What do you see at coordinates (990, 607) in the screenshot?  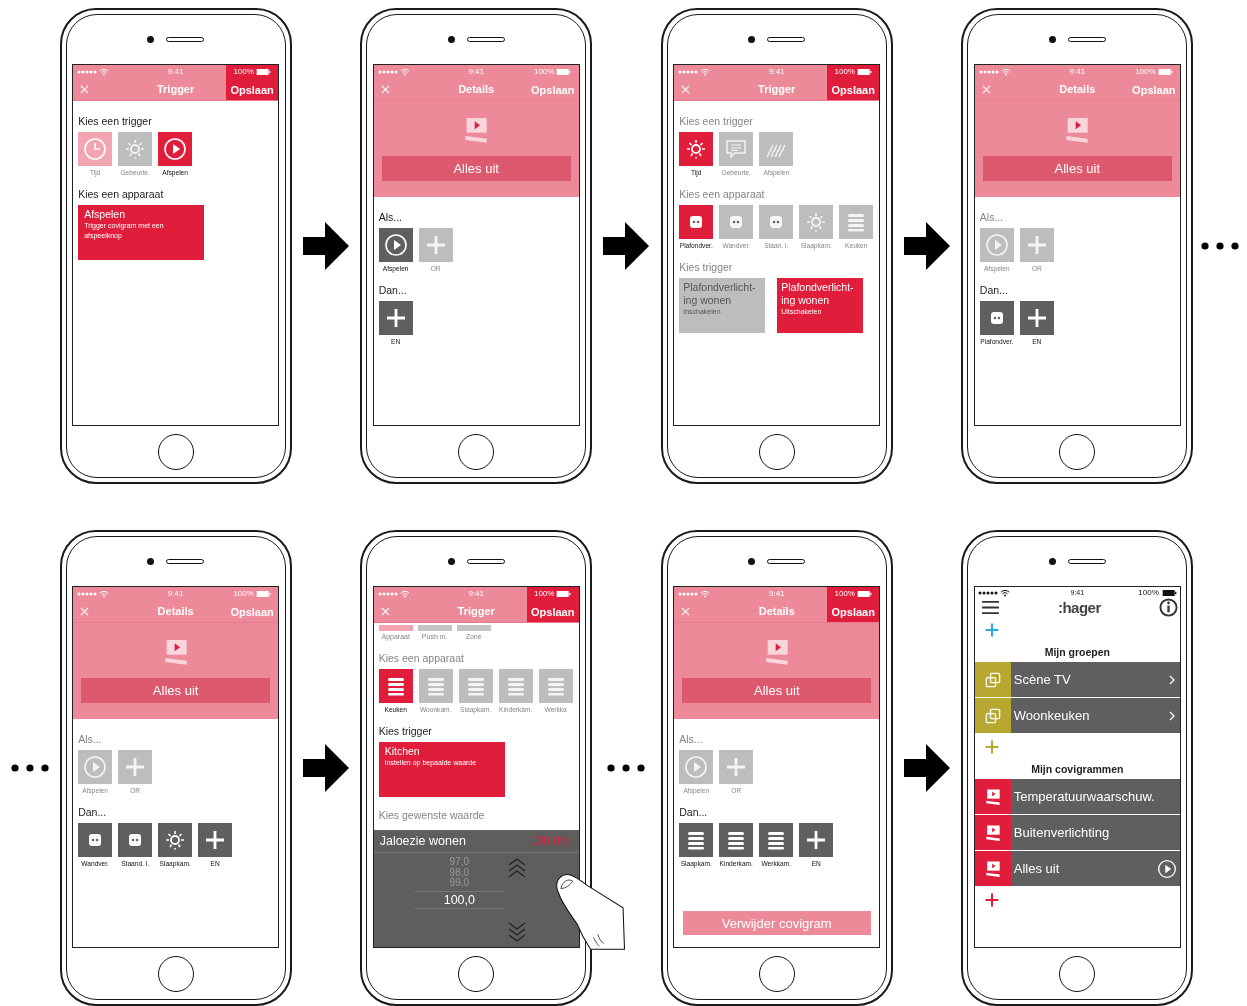 I see `menu-icon` at bounding box center [990, 607].